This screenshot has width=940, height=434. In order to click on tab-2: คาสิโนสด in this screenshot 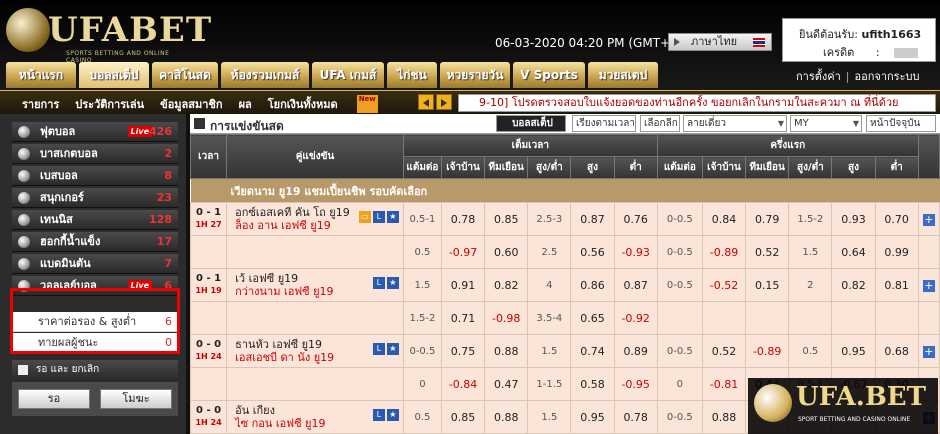, I will do `click(185, 75)`.